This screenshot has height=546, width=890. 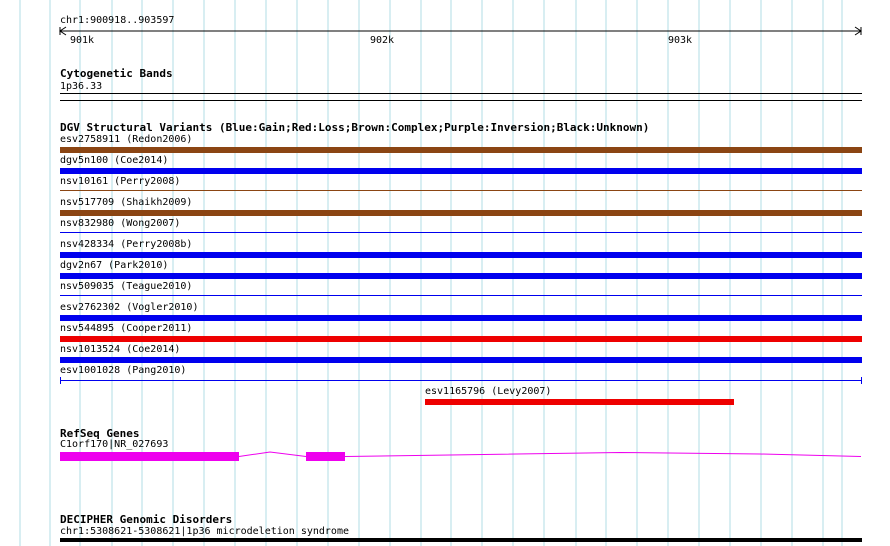 What do you see at coordinates (680, 40) in the screenshot?
I see `ruler-tick-label: 903k` at bounding box center [680, 40].